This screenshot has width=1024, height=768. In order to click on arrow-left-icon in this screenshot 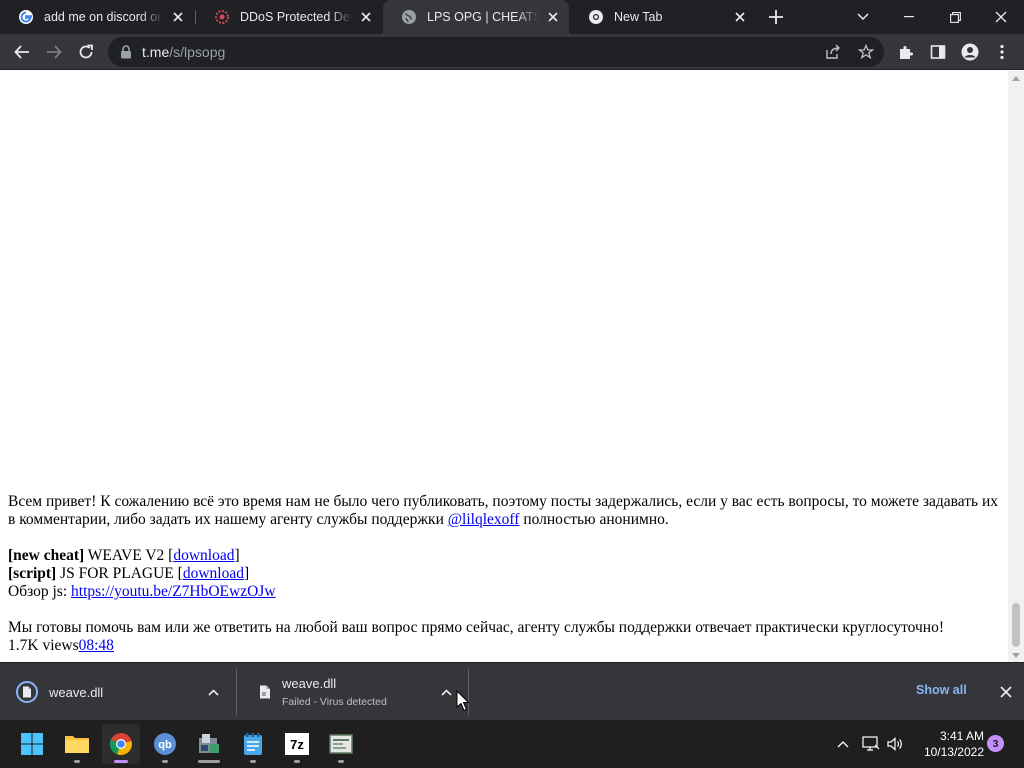, I will do `click(21, 52)`.